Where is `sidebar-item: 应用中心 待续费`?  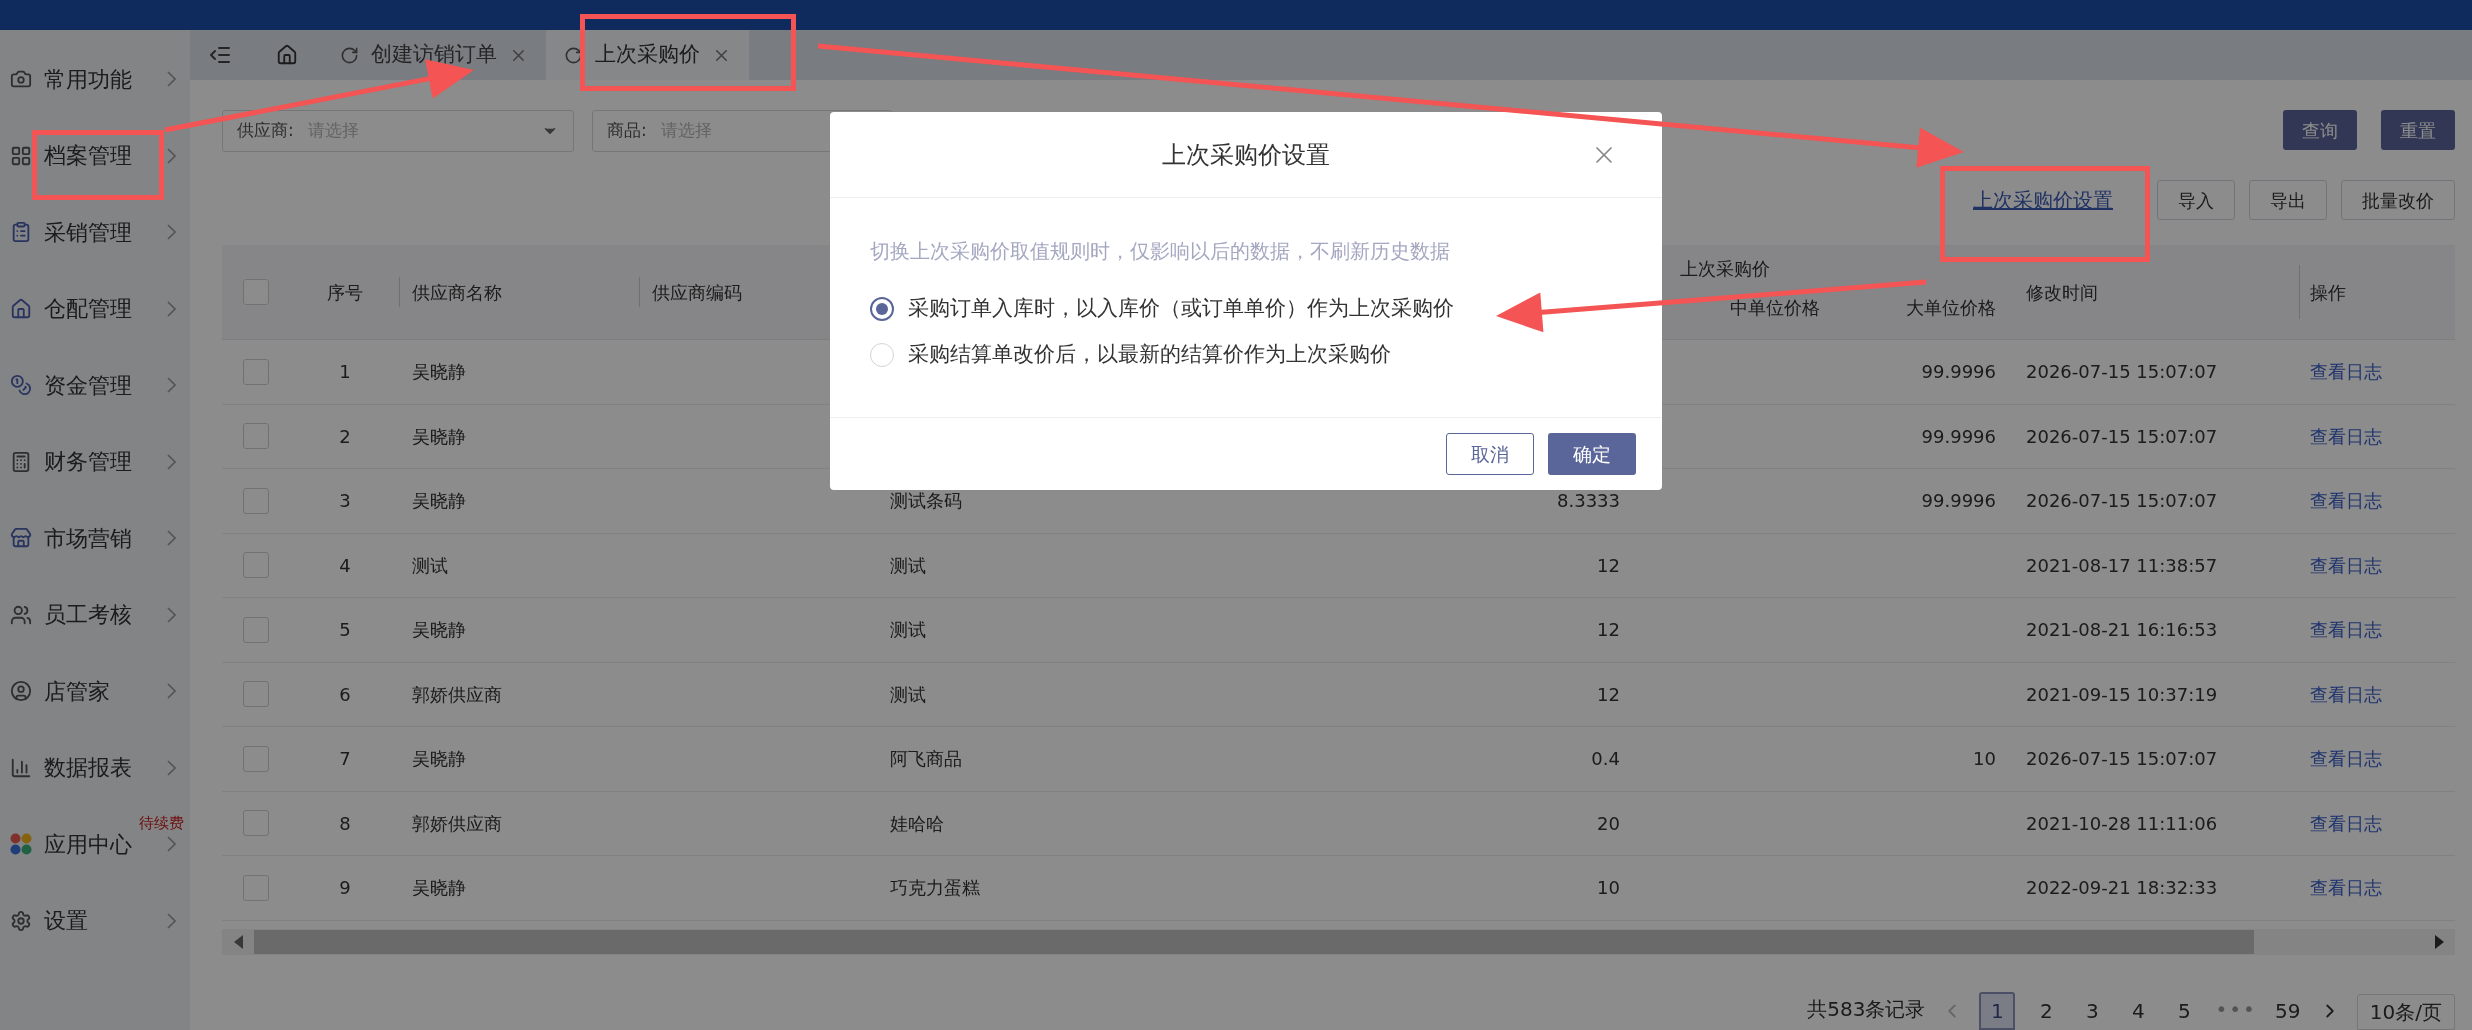 sidebar-item: 应用中心 待续费 is located at coordinates (95, 844).